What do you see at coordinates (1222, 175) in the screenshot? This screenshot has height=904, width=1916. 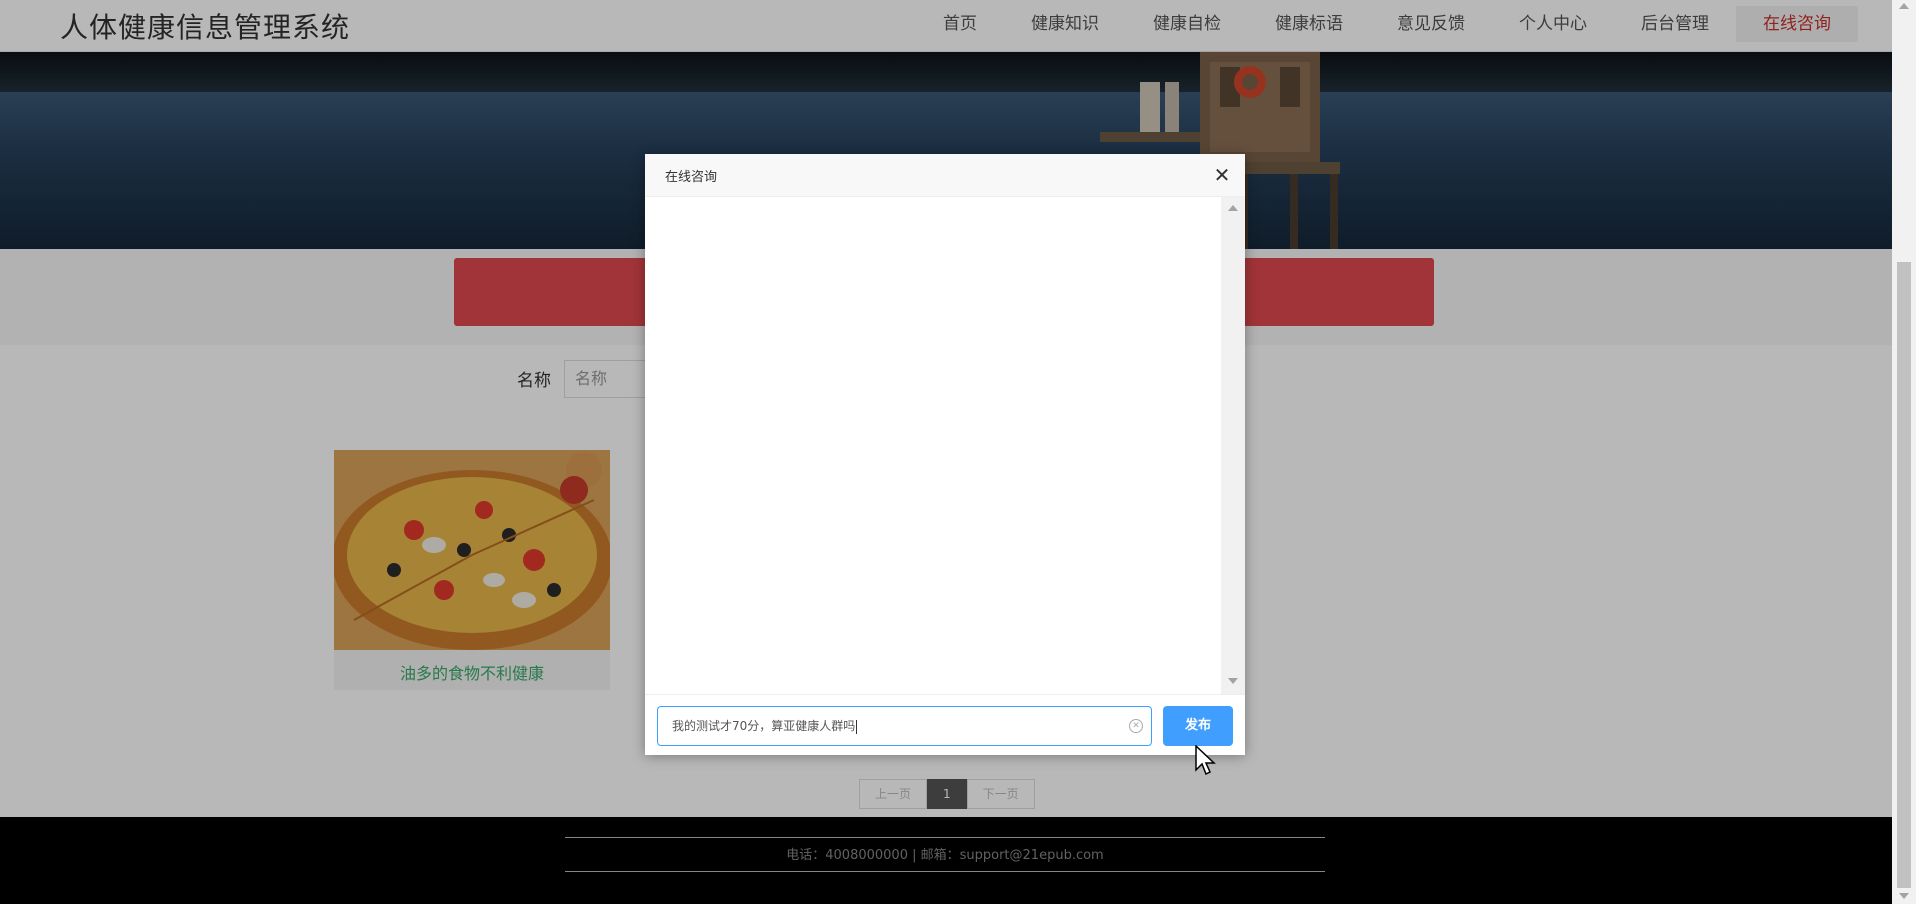 I see `close-icon: ✕` at bounding box center [1222, 175].